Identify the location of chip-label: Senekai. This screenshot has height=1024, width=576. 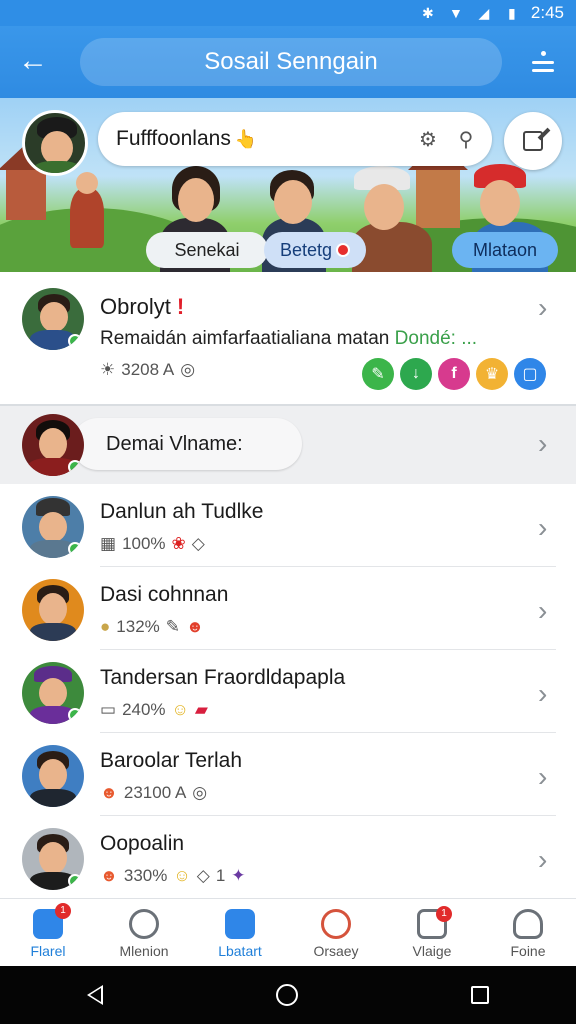
(207, 249).